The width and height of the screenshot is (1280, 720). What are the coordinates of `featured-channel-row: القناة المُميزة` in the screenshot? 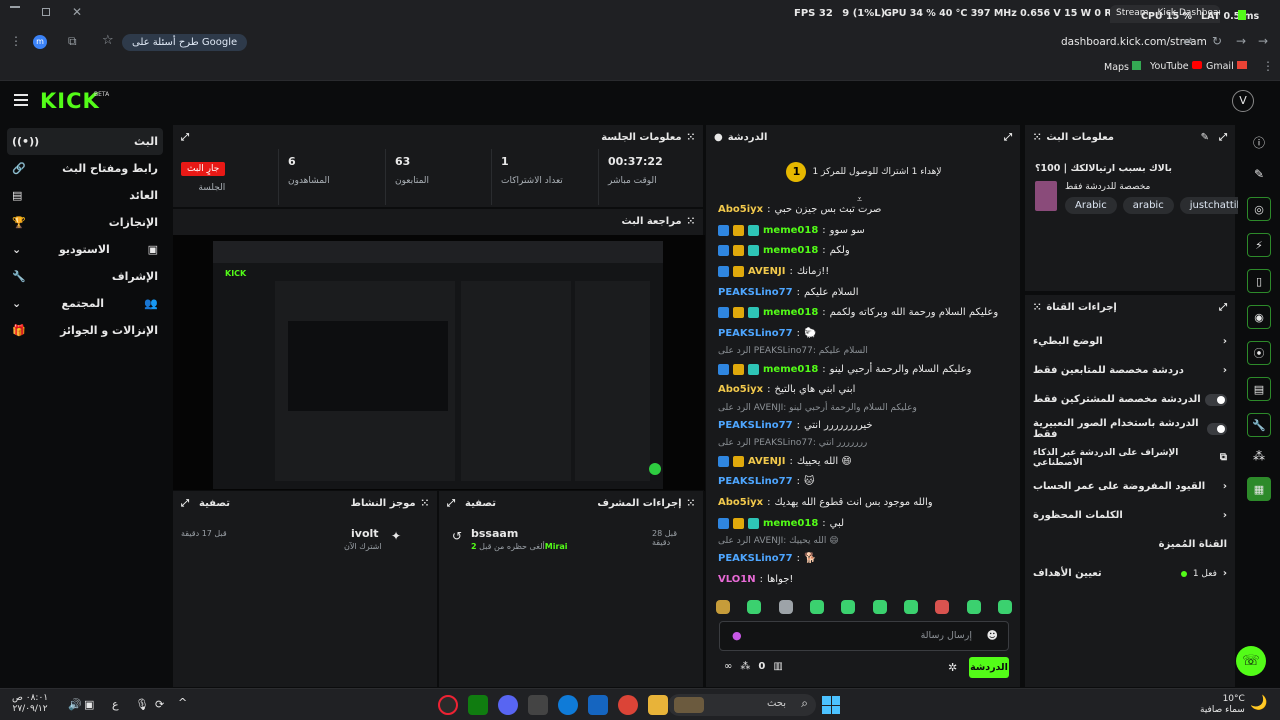 It's located at (1130, 544).